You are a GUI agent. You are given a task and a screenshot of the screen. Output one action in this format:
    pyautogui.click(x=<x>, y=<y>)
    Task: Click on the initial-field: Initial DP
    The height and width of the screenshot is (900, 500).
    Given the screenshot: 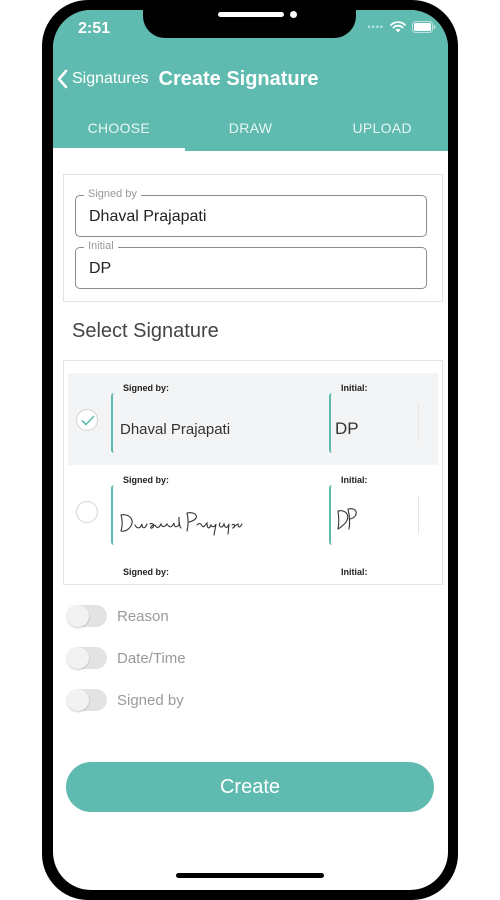 What is the action you would take?
    pyautogui.click(x=251, y=264)
    